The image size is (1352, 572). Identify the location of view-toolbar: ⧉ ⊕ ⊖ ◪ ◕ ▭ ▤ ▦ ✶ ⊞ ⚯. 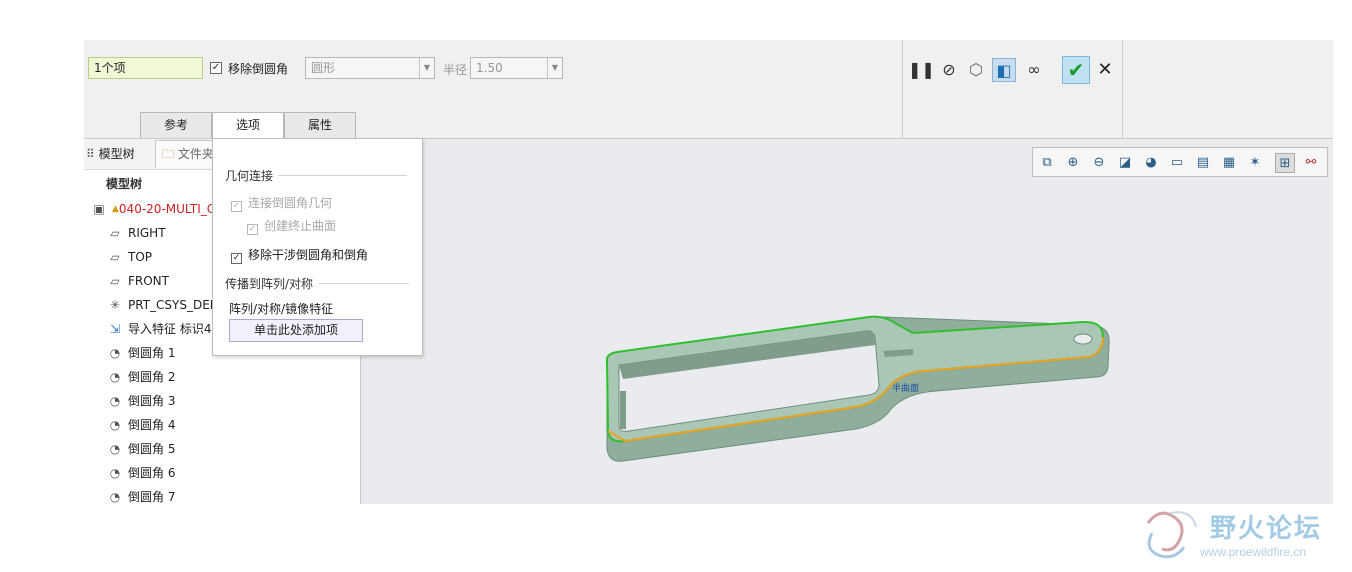
(1180, 162).